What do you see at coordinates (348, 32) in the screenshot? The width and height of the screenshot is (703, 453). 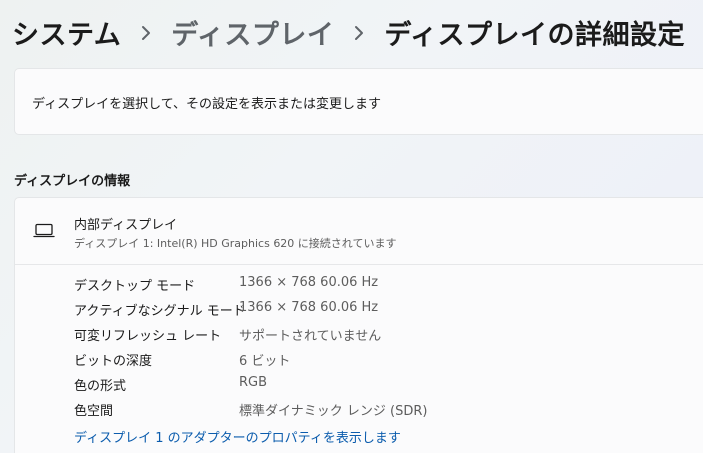 I see `breadcrumb: システム ディスプレイ ディスプレイの詳細設定` at bounding box center [348, 32].